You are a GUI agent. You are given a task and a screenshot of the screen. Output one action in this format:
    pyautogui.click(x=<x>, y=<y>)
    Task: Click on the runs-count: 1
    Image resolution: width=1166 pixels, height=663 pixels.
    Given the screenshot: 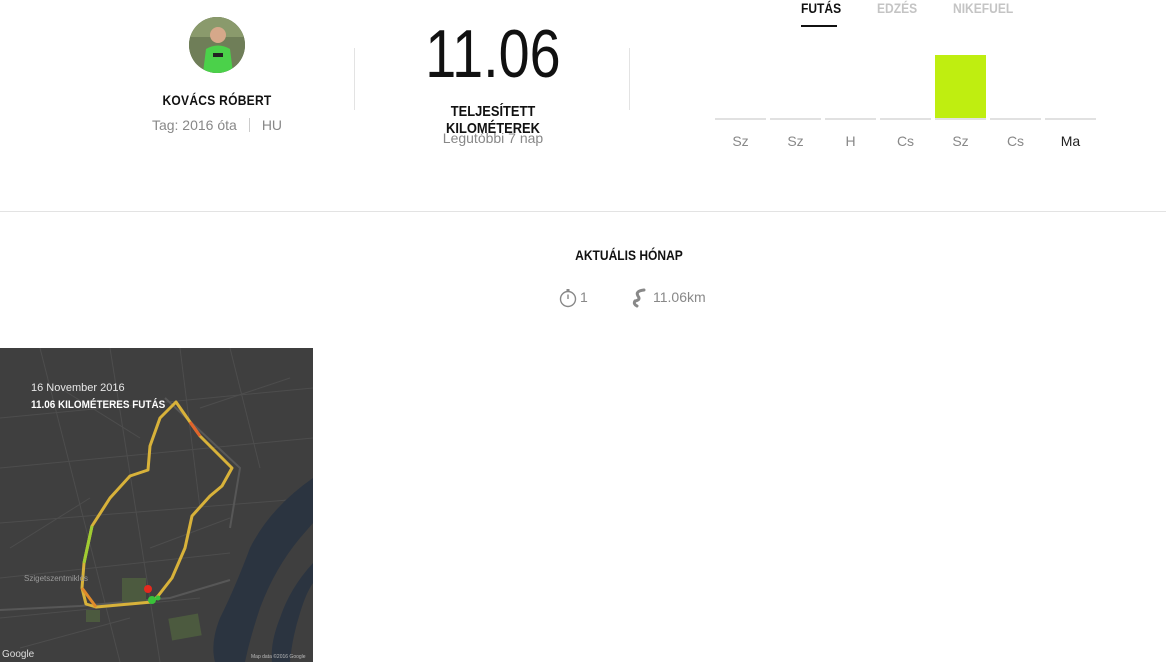 What is the action you would take?
    pyautogui.click(x=584, y=297)
    